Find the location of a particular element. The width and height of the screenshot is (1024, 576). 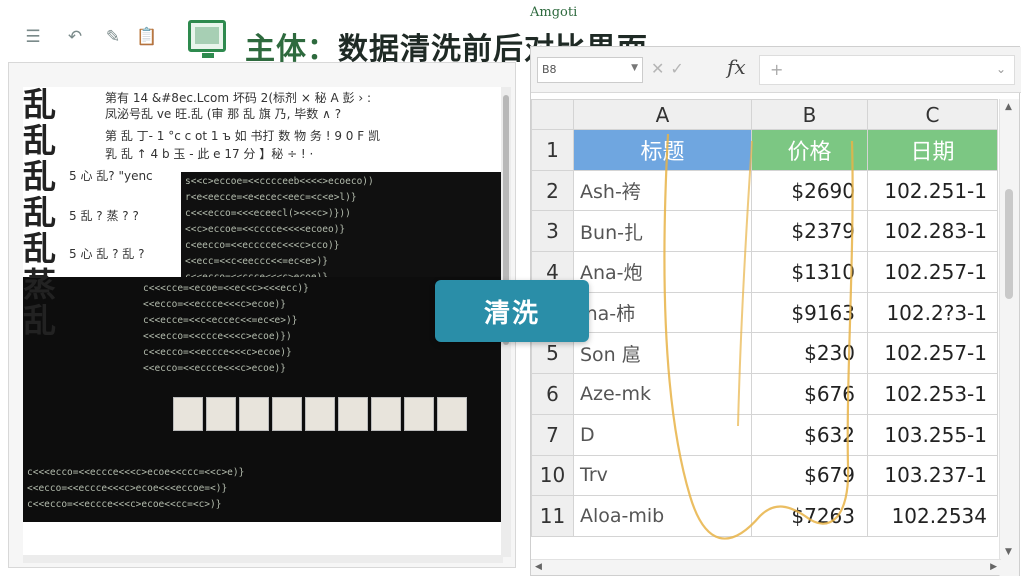

table-row: 2 Ash-袴 $2690 102.251-1 is located at coordinates (764, 190).